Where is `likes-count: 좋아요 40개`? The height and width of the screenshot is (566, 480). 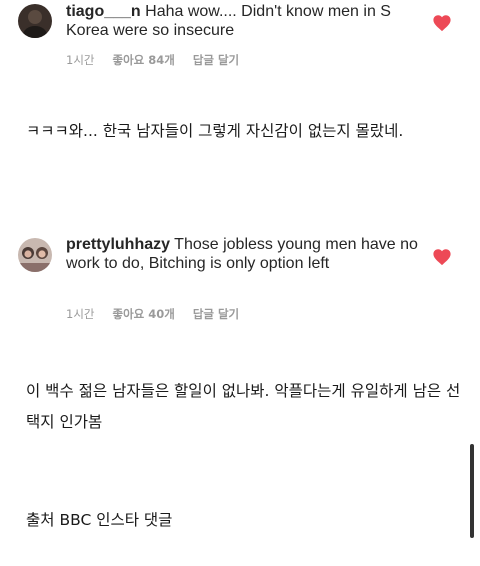 likes-count: 좋아요 40개 is located at coordinates (143, 314).